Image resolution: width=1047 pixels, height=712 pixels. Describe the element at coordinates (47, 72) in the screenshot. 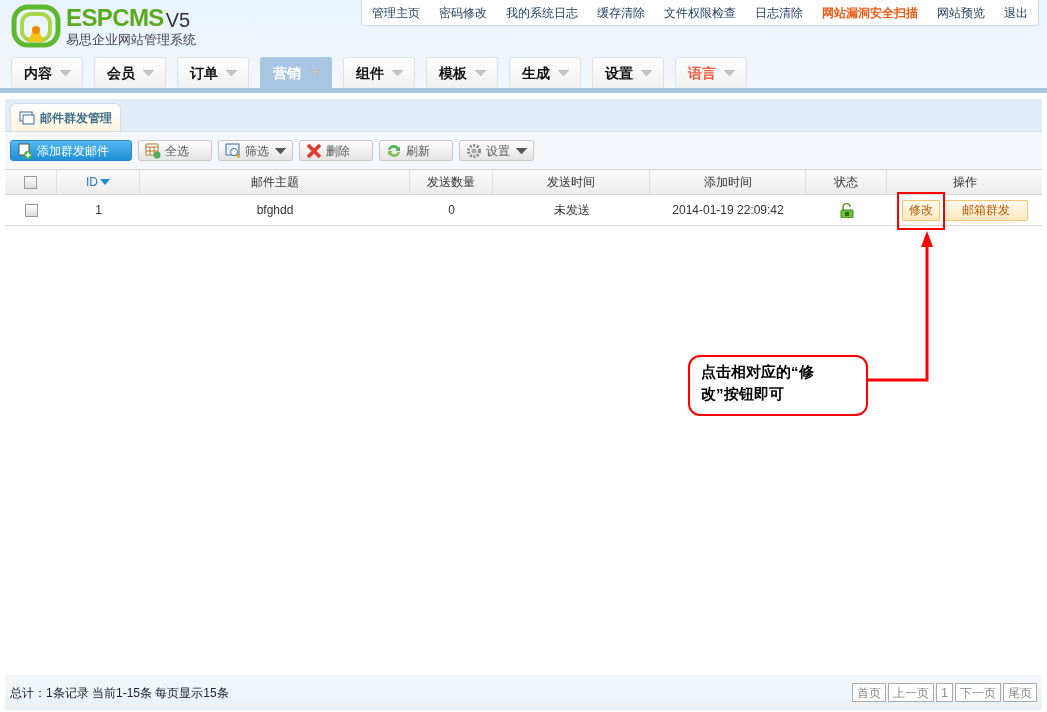

I see `nav-tab: 内容` at that location.